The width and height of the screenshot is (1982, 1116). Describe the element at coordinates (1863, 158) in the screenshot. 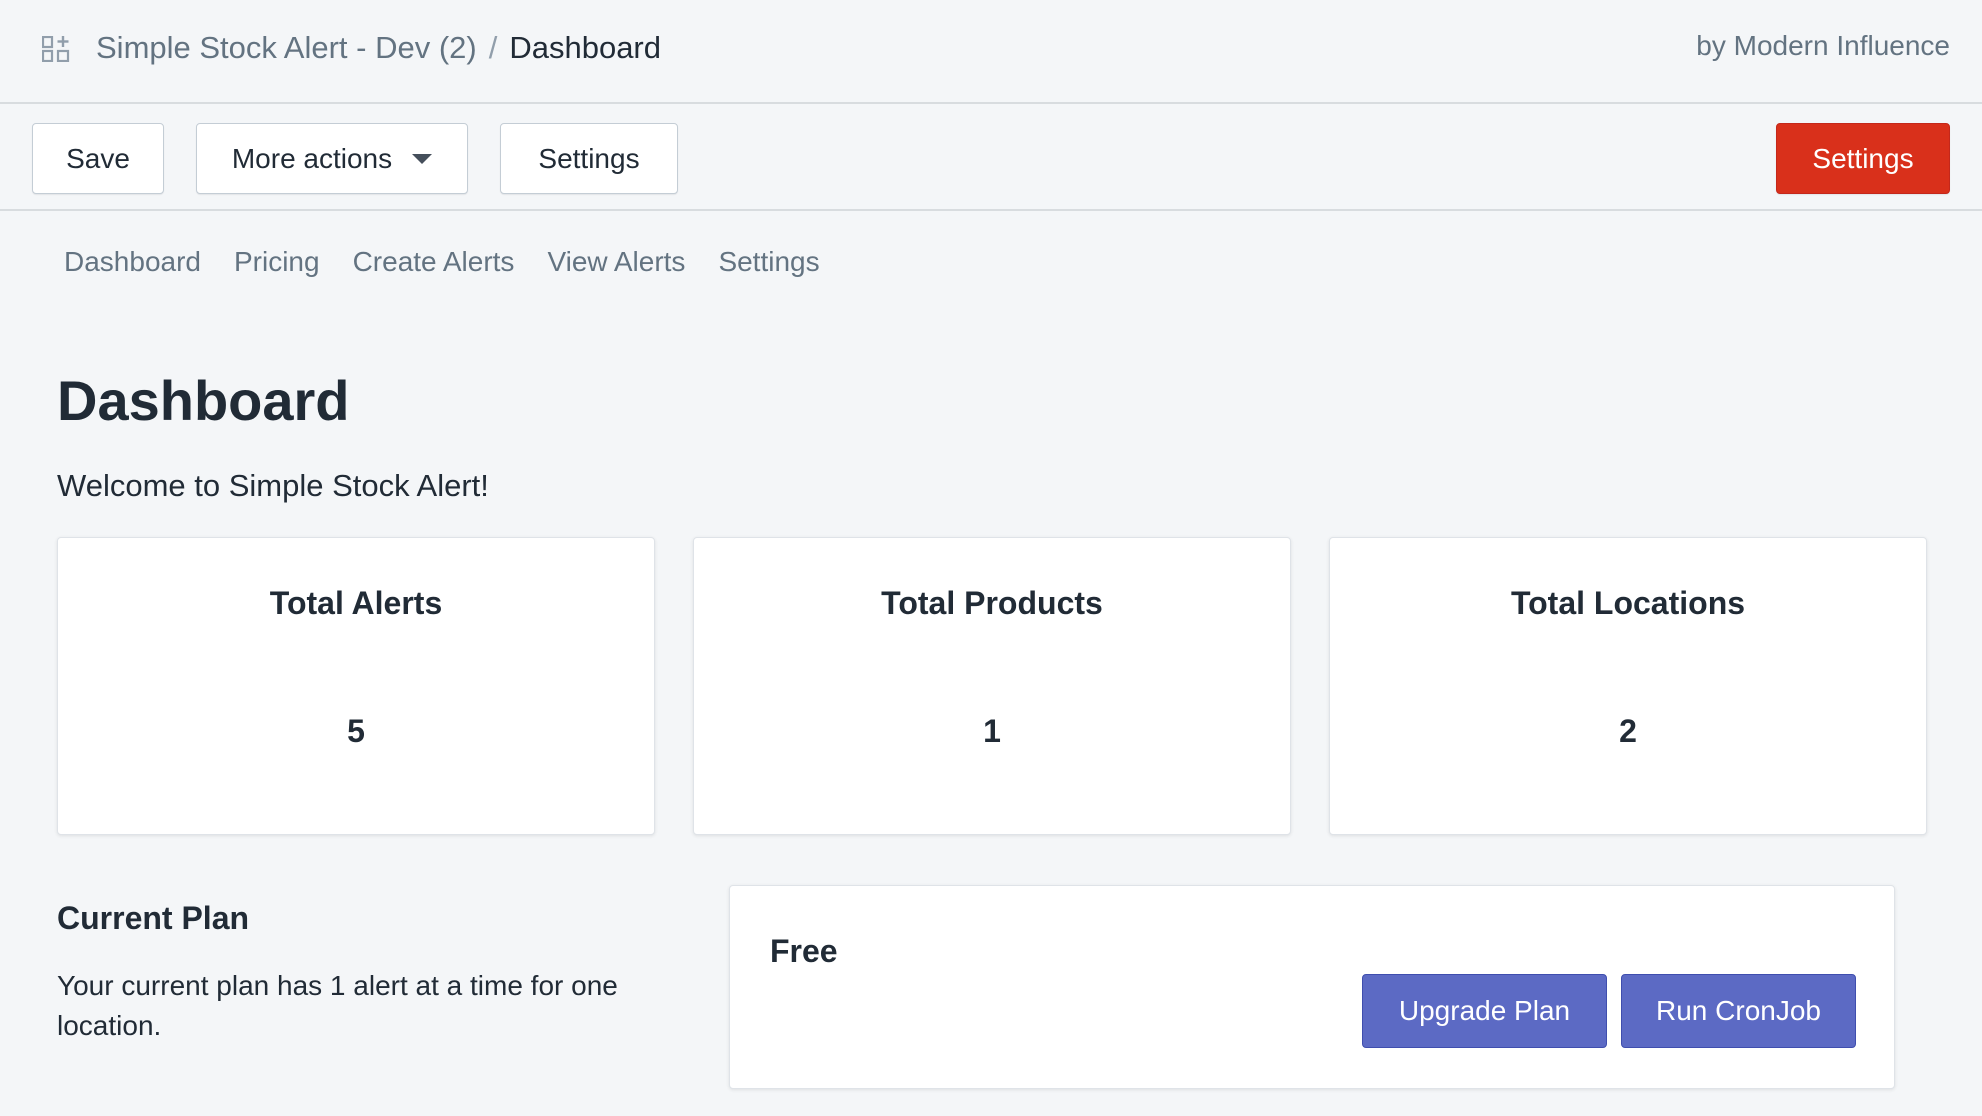

I see `primary-settings-button: Settings` at that location.